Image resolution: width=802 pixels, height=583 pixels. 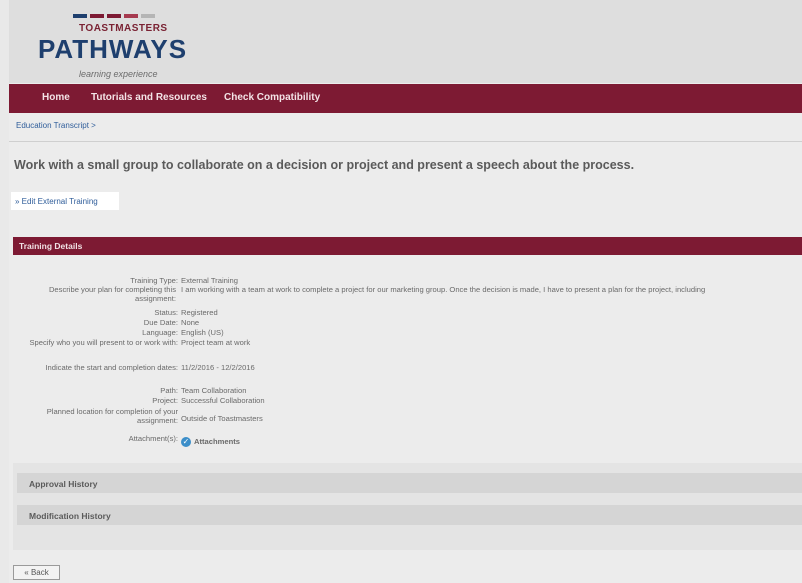 What do you see at coordinates (153, 438) in the screenshot?
I see `detail-label: Attachment(s):` at bounding box center [153, 438].